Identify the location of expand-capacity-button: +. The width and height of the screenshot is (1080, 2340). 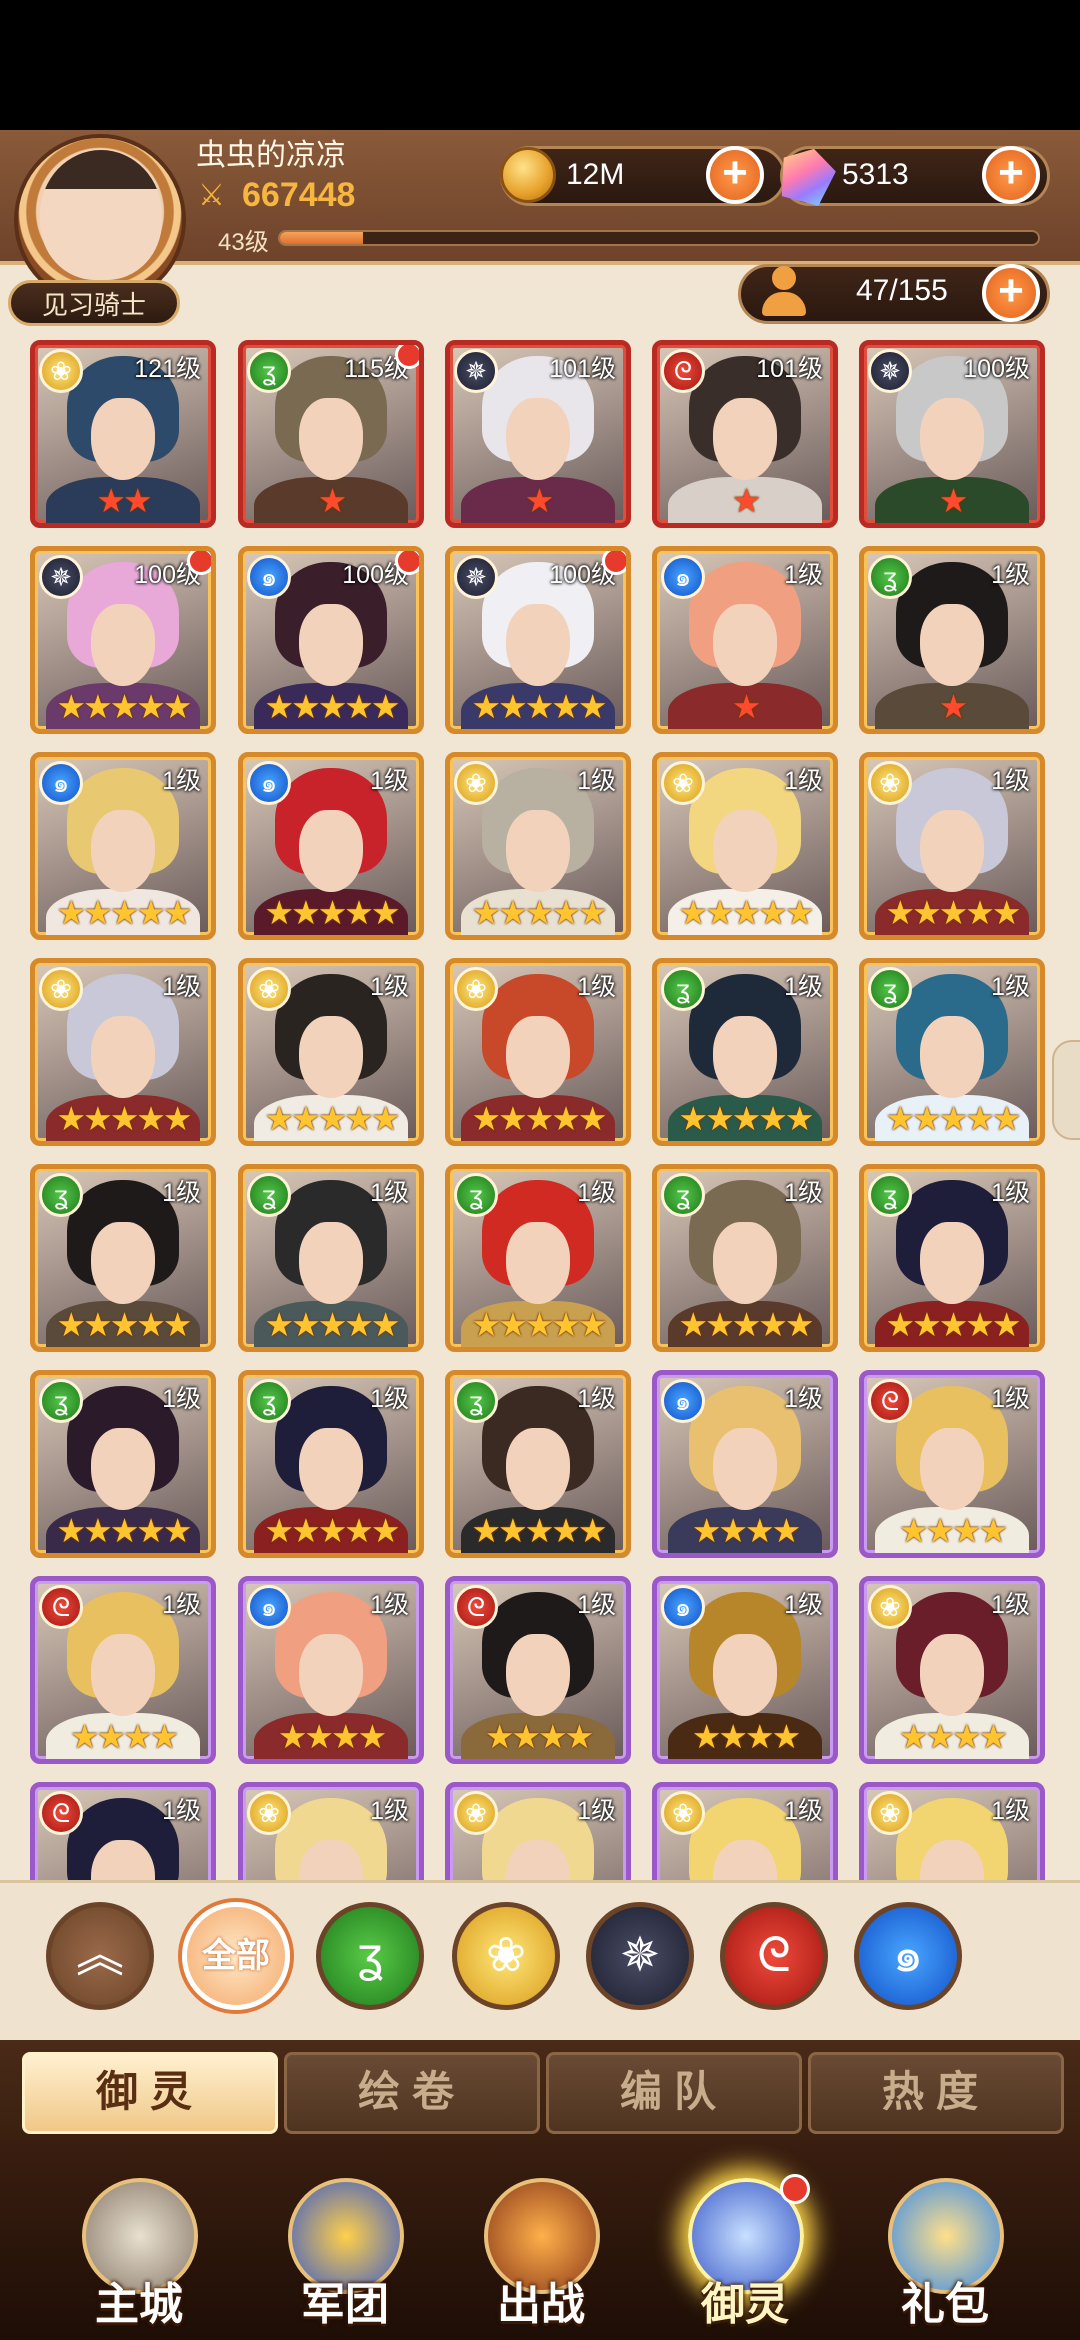
(1011, 293).